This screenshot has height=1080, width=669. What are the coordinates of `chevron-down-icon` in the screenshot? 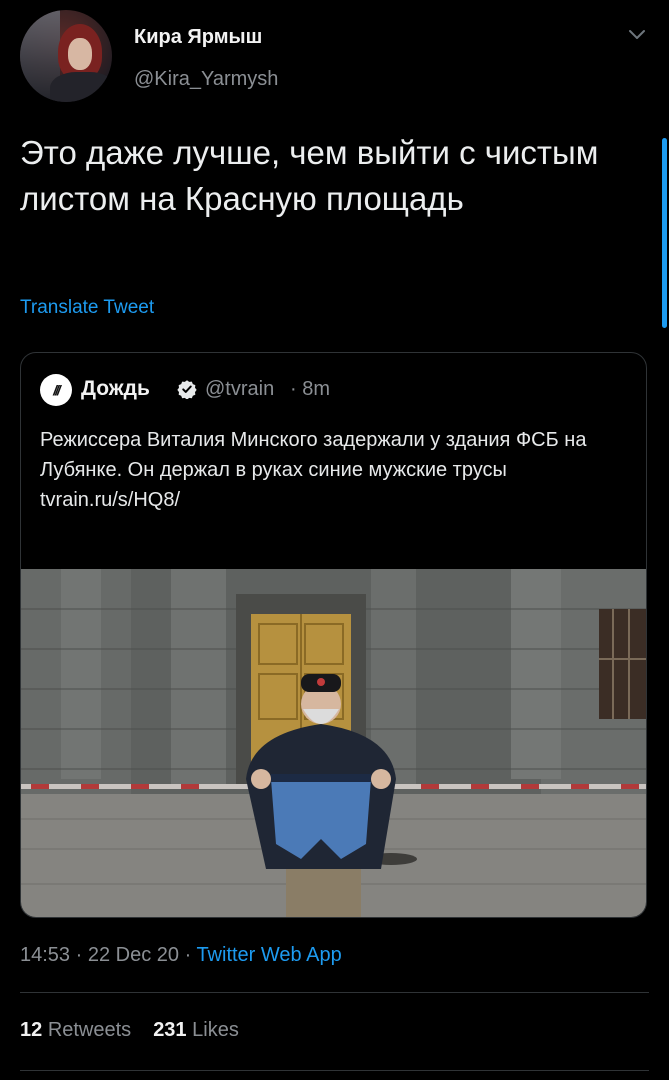 It's located at (637, 35).